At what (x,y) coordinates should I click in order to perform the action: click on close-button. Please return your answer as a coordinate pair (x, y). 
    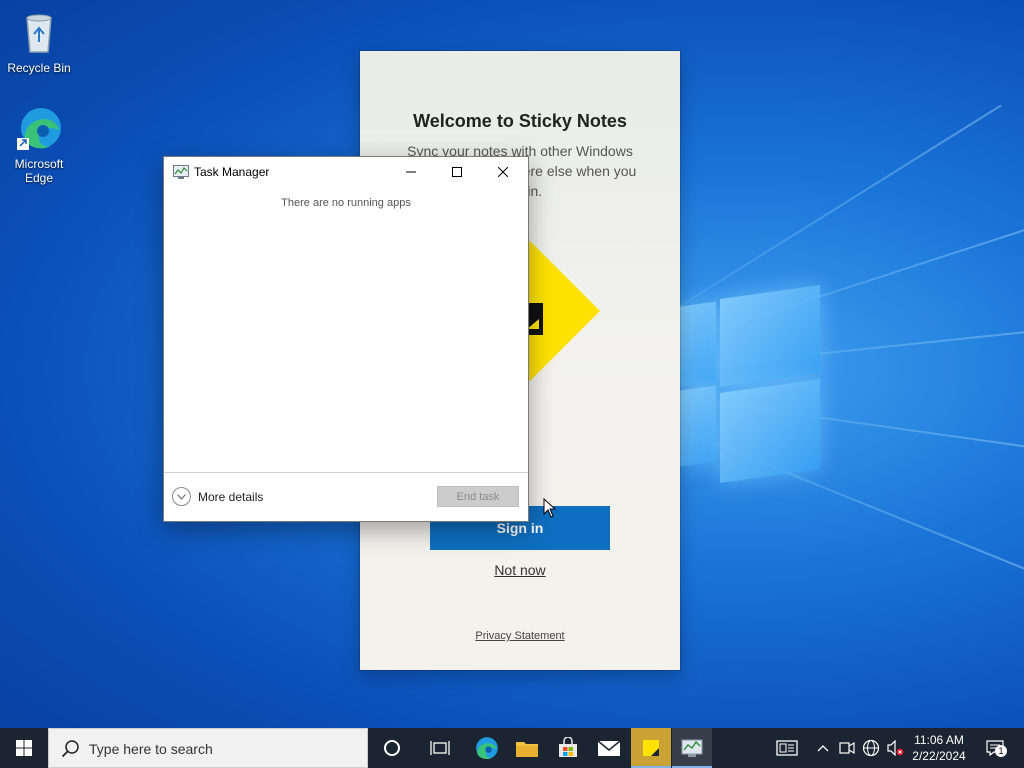
    Looking at the image, I should click on (503, 172).